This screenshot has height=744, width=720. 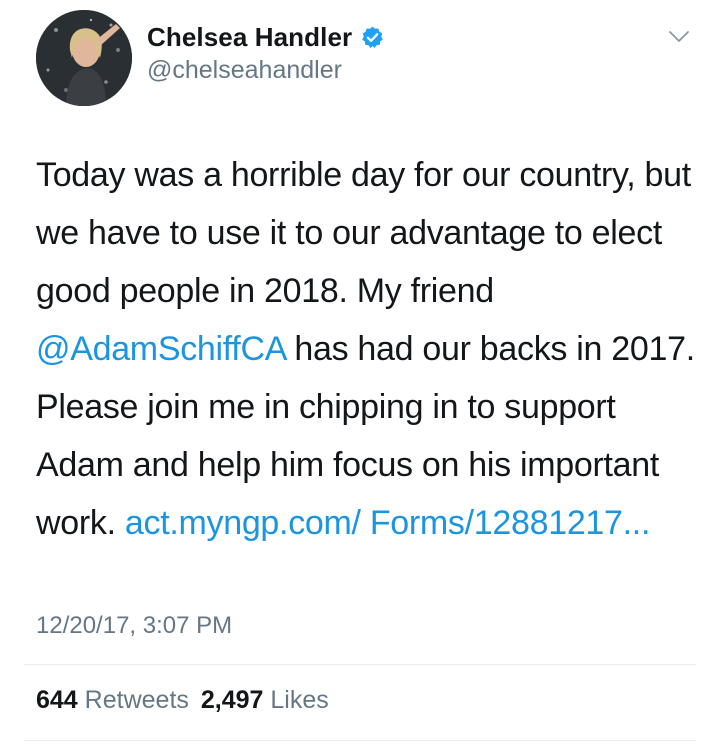 I want to click on profile-photo, so click(x=84, y=58).